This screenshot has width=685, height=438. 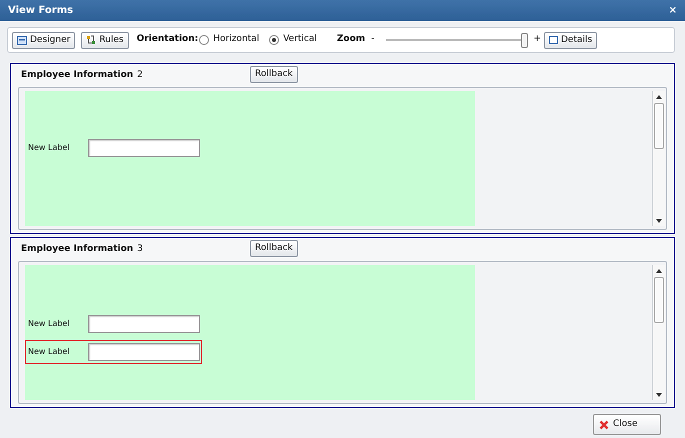 I want to click on window-title: View Forms, so click(x=41, y=11).